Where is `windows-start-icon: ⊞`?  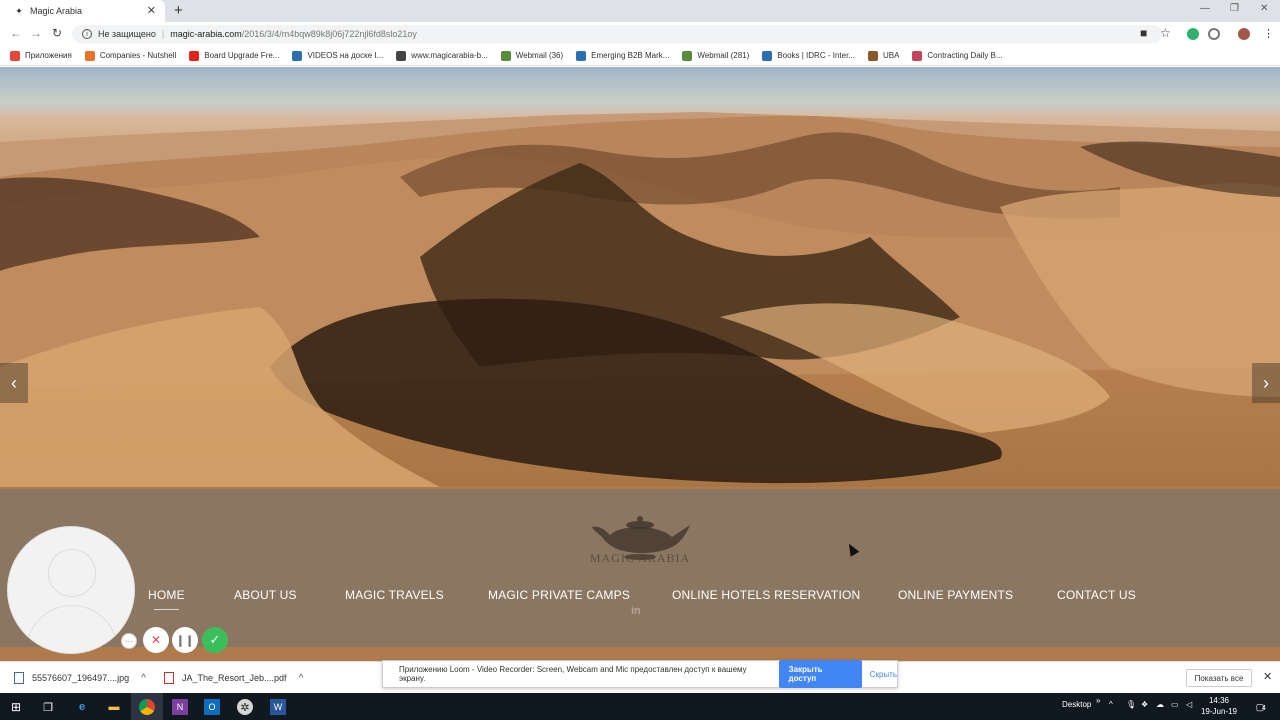
windows-start-icon: ⊞ is located at coordinates (16, 707).